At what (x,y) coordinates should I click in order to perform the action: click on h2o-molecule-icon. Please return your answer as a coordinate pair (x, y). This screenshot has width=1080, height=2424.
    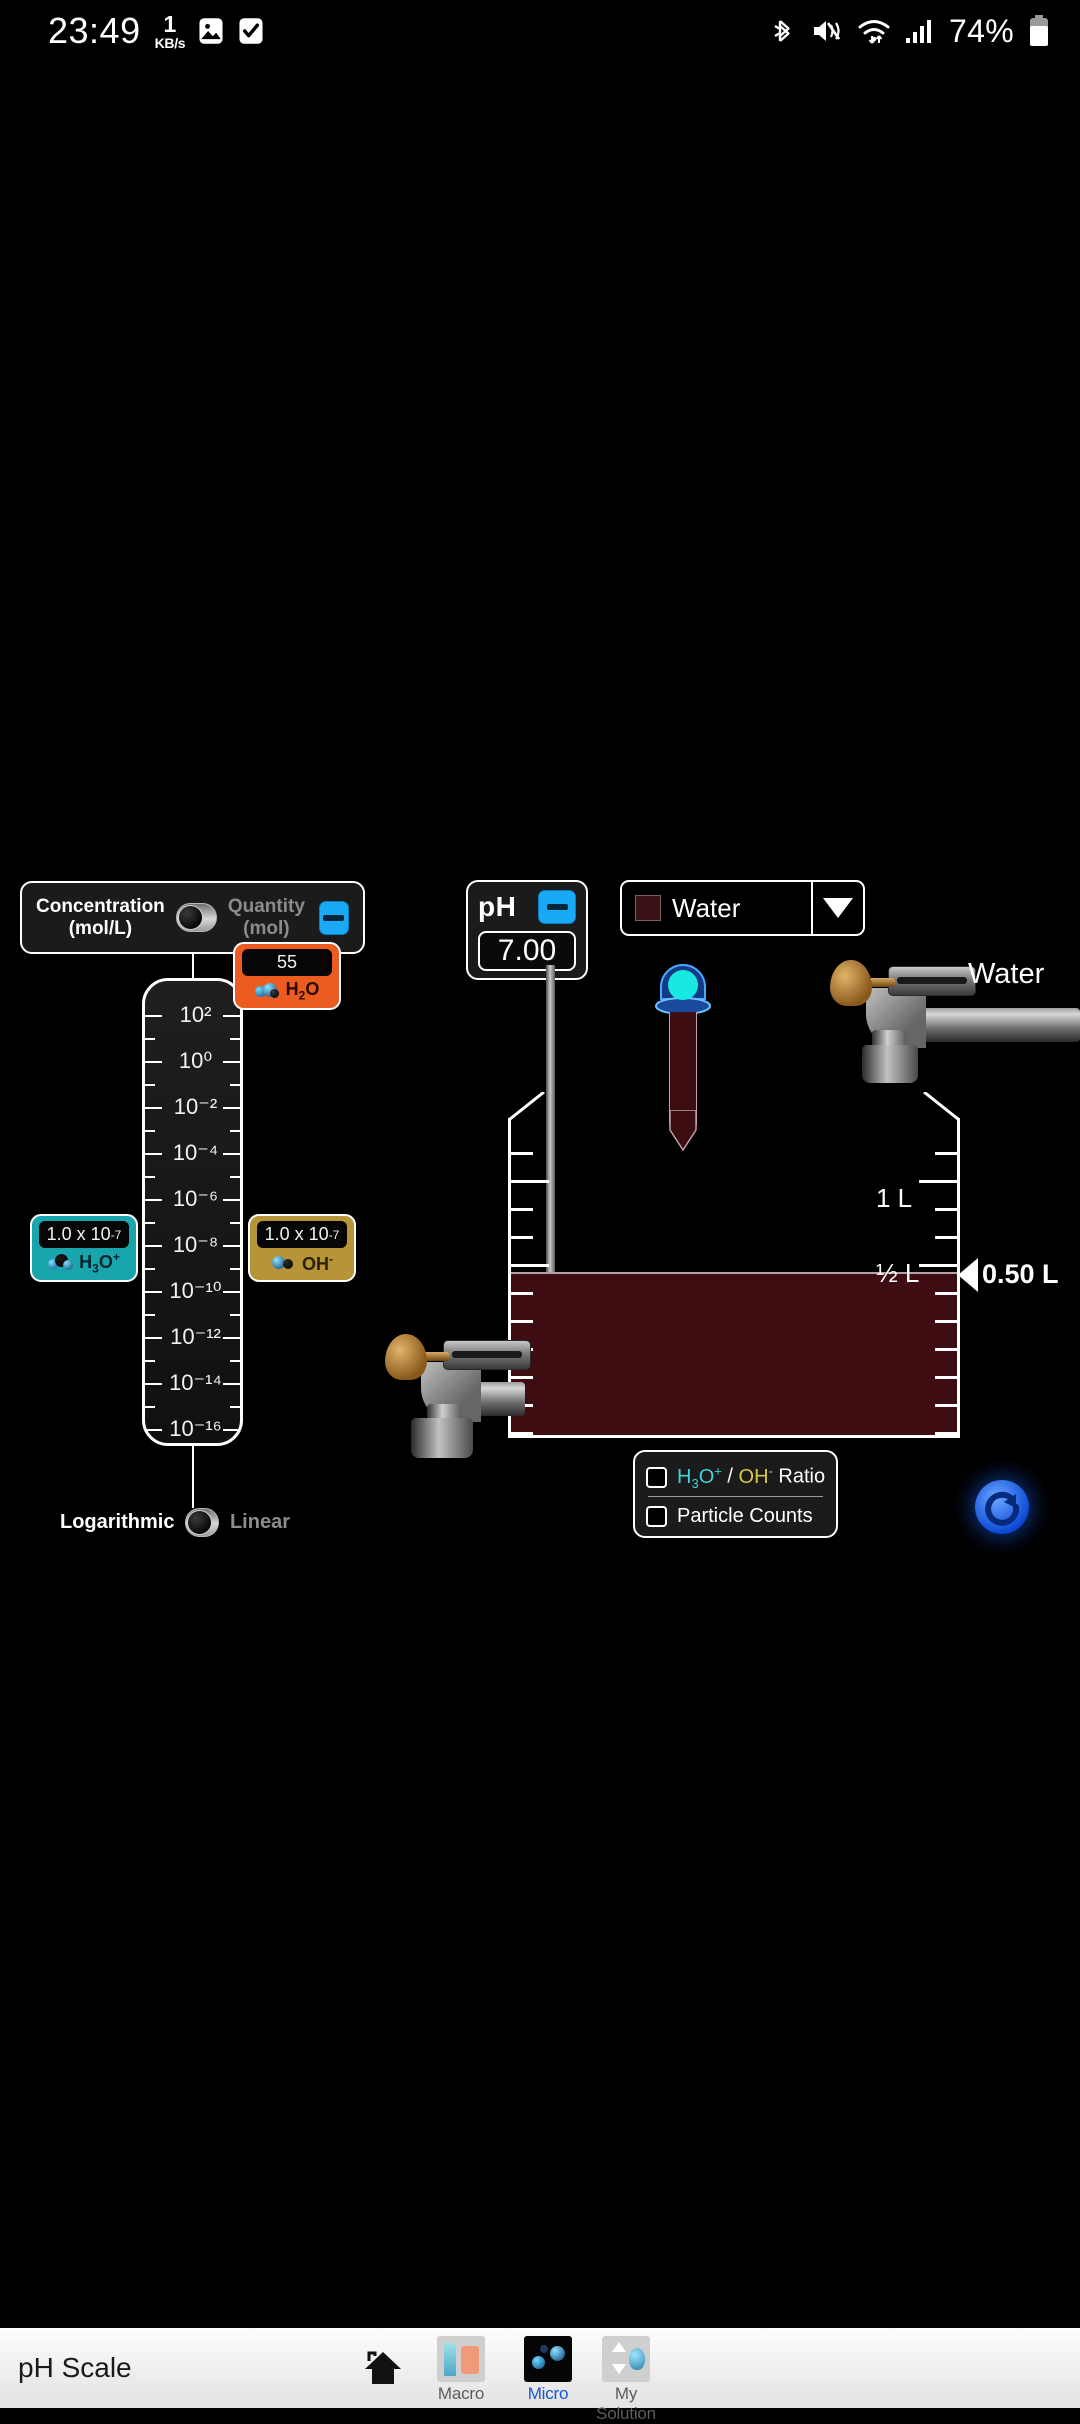
    Looking at the image, I should click on (267, 991).